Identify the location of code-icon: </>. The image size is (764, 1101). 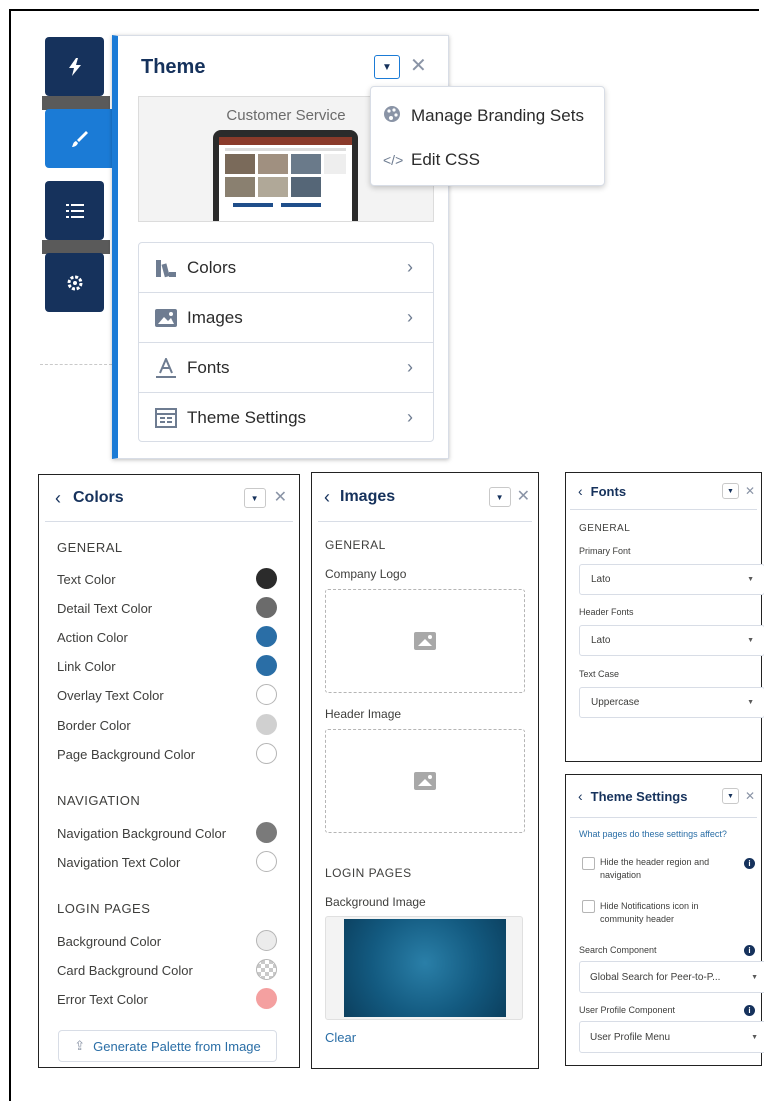
(393, 160).